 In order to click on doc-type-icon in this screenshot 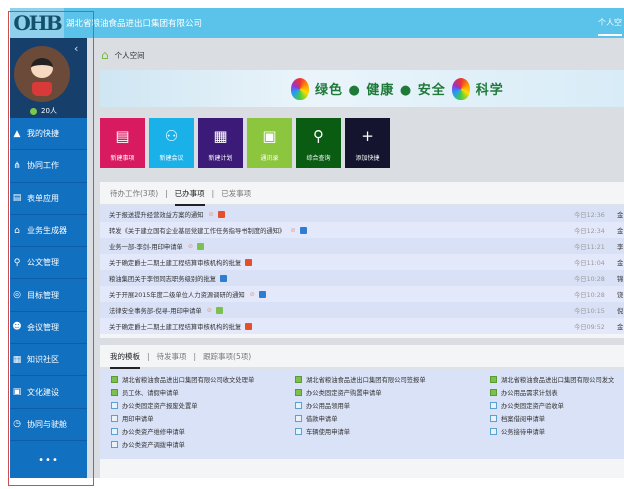, I will do `click(262, 294)`.